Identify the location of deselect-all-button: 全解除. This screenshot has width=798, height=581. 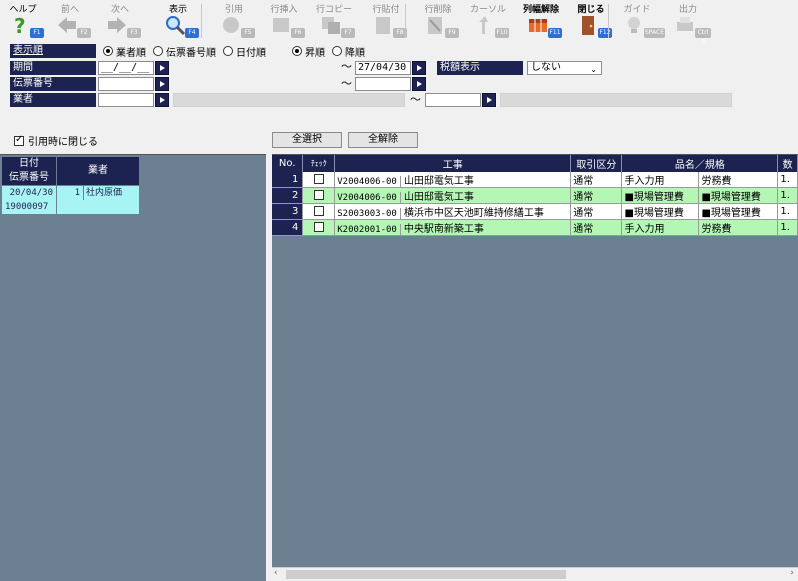
(383, 140).